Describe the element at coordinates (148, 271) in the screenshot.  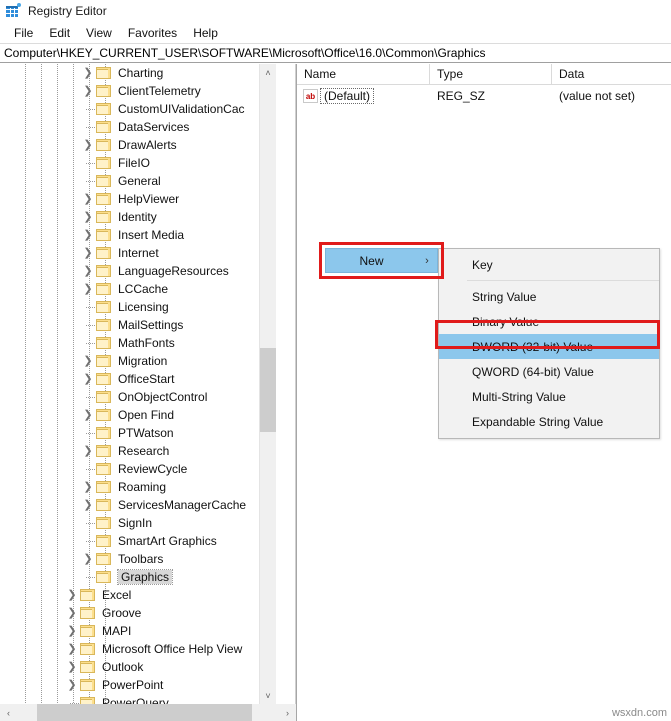
I see `tree-item: ❯ LanguageResources` at that location.